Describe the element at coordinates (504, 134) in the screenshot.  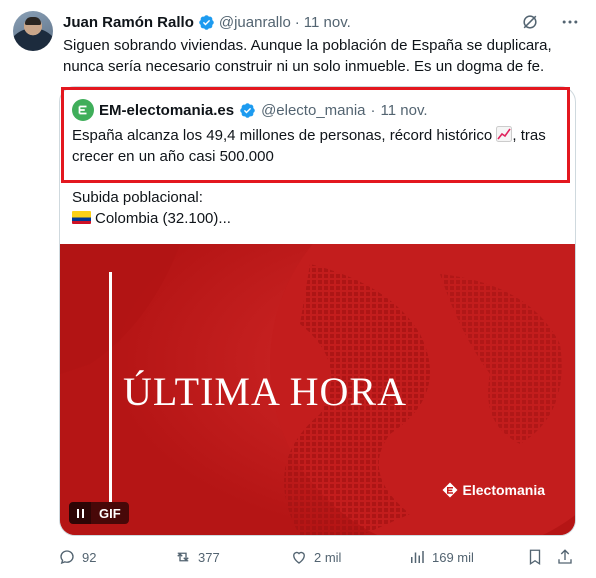
I see `chart-increasing-icon` at that location.